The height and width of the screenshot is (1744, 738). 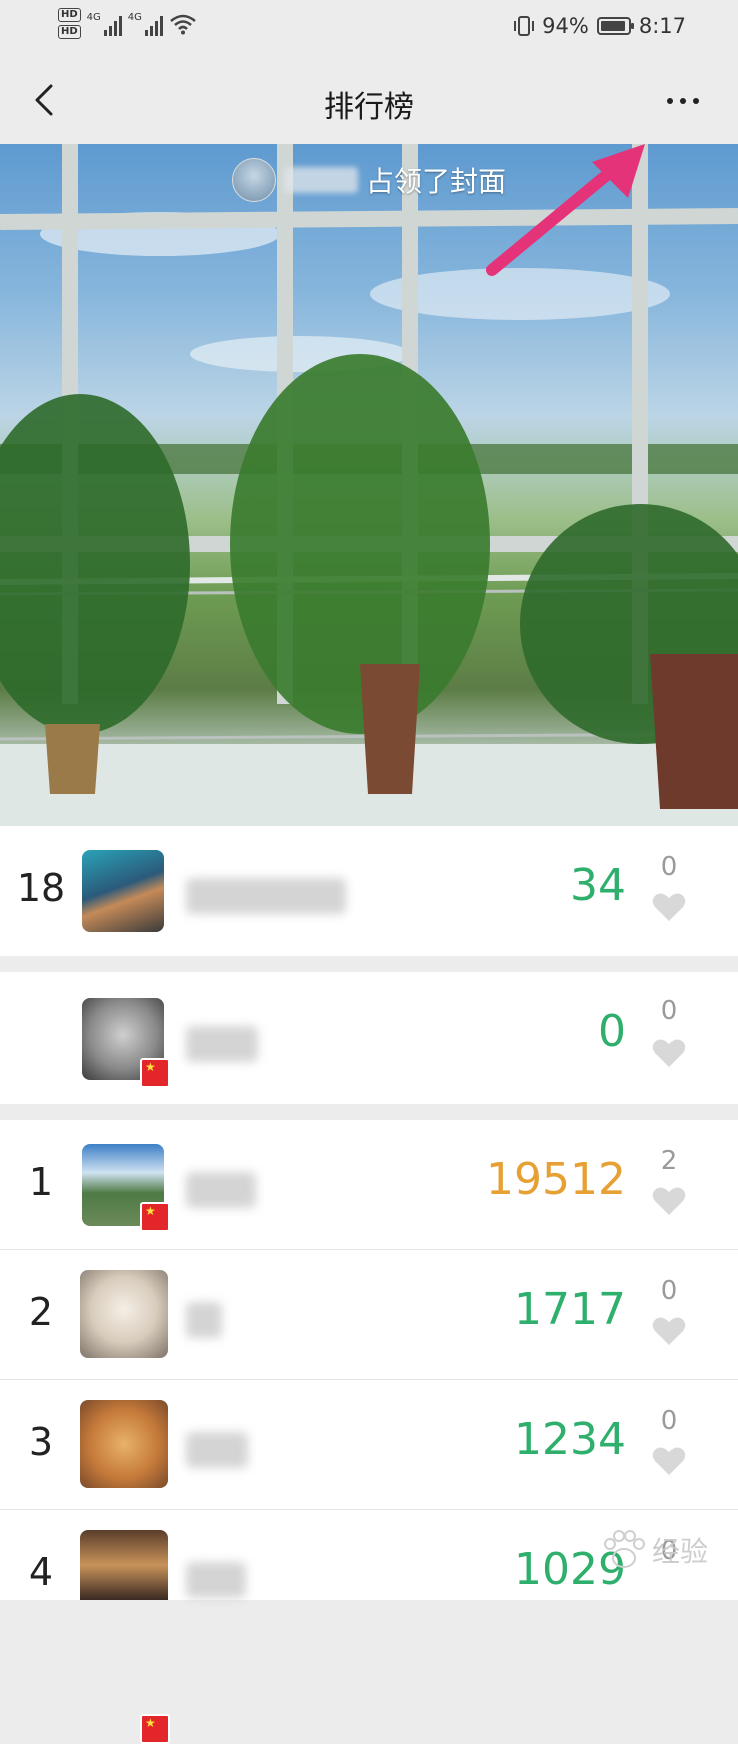 What do you see at coordinates (565, 26) in the screenshot?
I see `battery-percent: 94%` at bounding box center [565, 26].